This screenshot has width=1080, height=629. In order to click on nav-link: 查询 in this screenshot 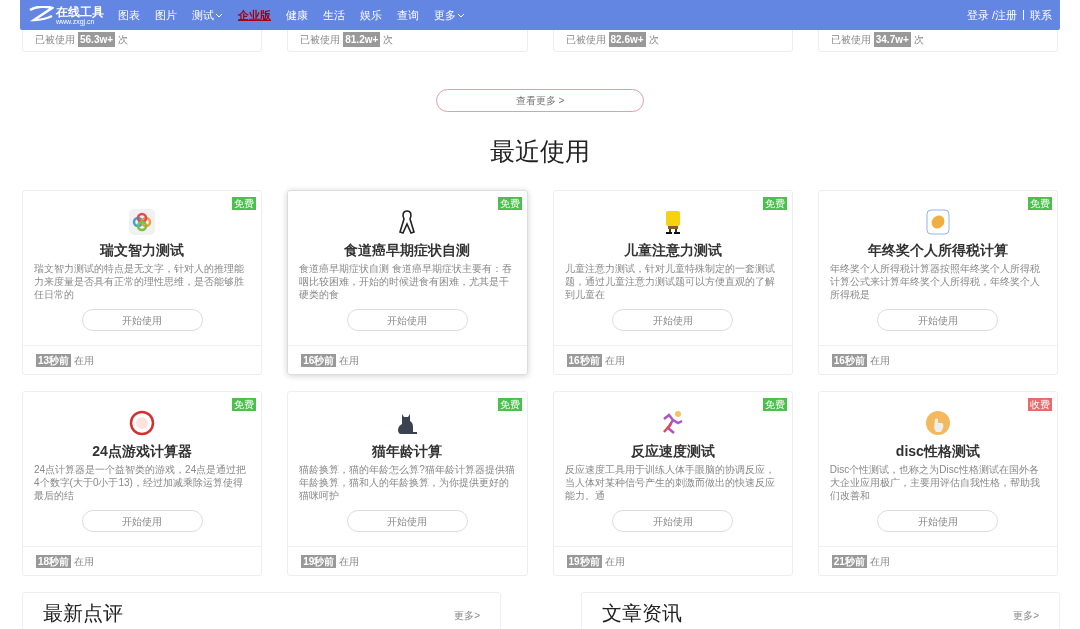, I will do `click(408, 15)`.